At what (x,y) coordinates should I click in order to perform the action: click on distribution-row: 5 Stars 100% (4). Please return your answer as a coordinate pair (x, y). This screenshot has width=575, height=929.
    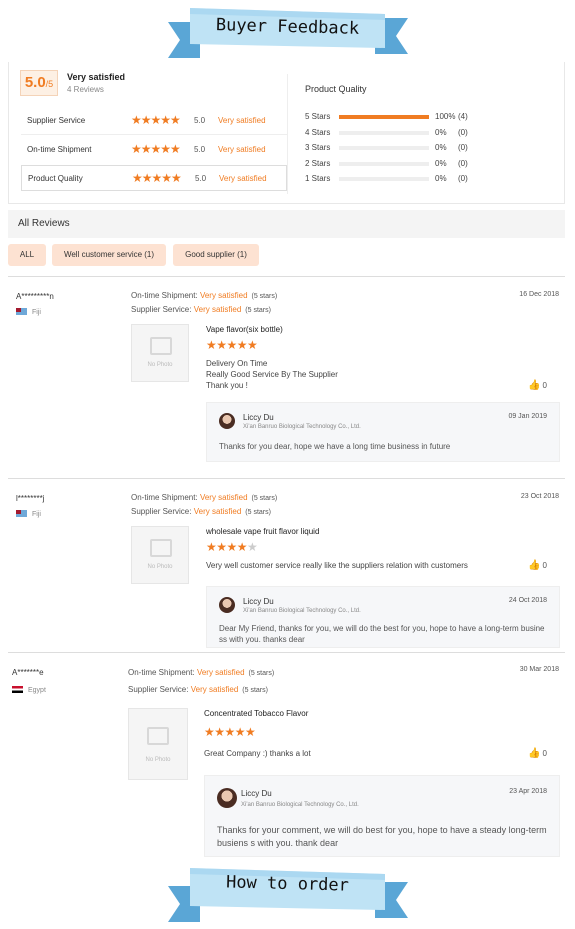
    Looking at the image, I should click on (386, 116).